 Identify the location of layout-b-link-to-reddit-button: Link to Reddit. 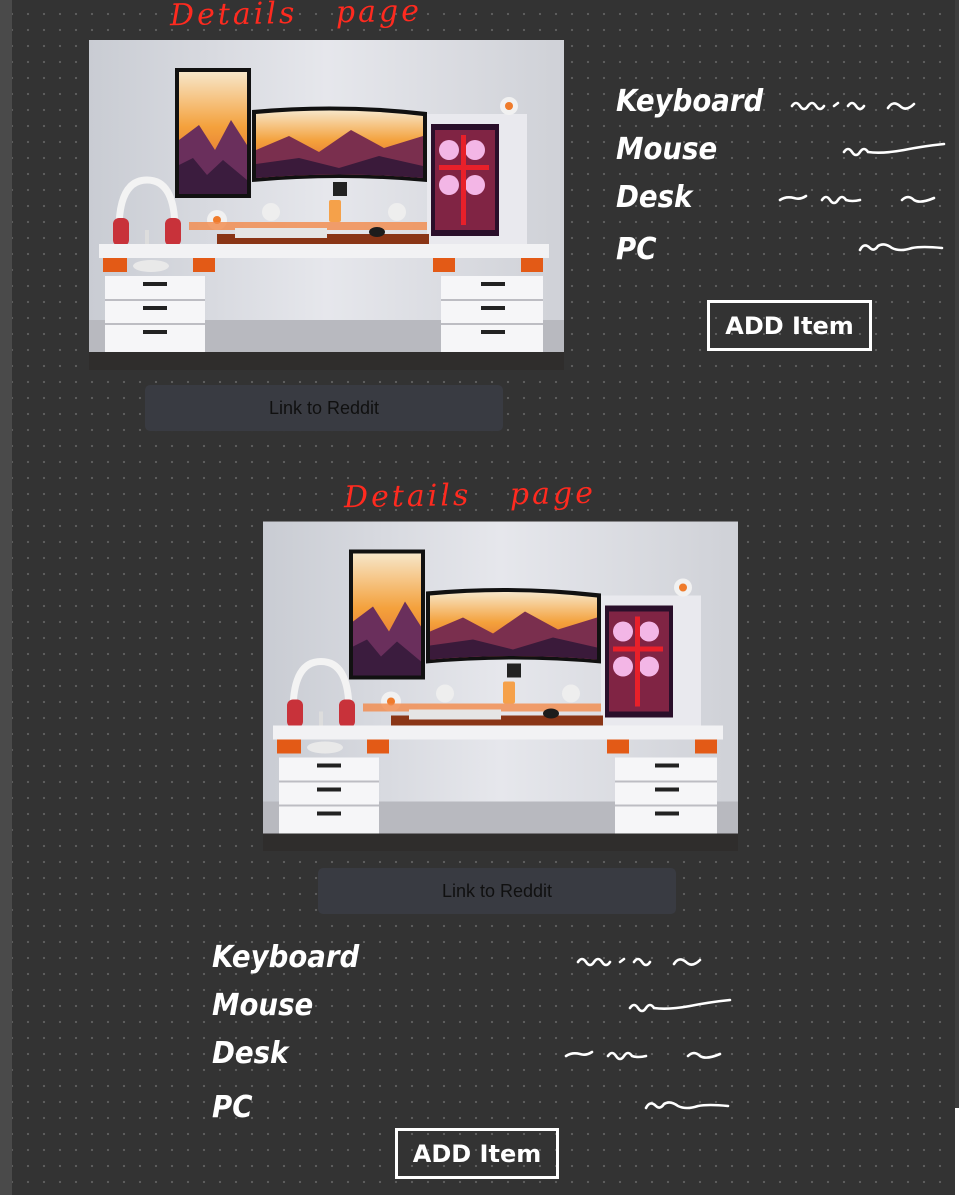
(497, 891).